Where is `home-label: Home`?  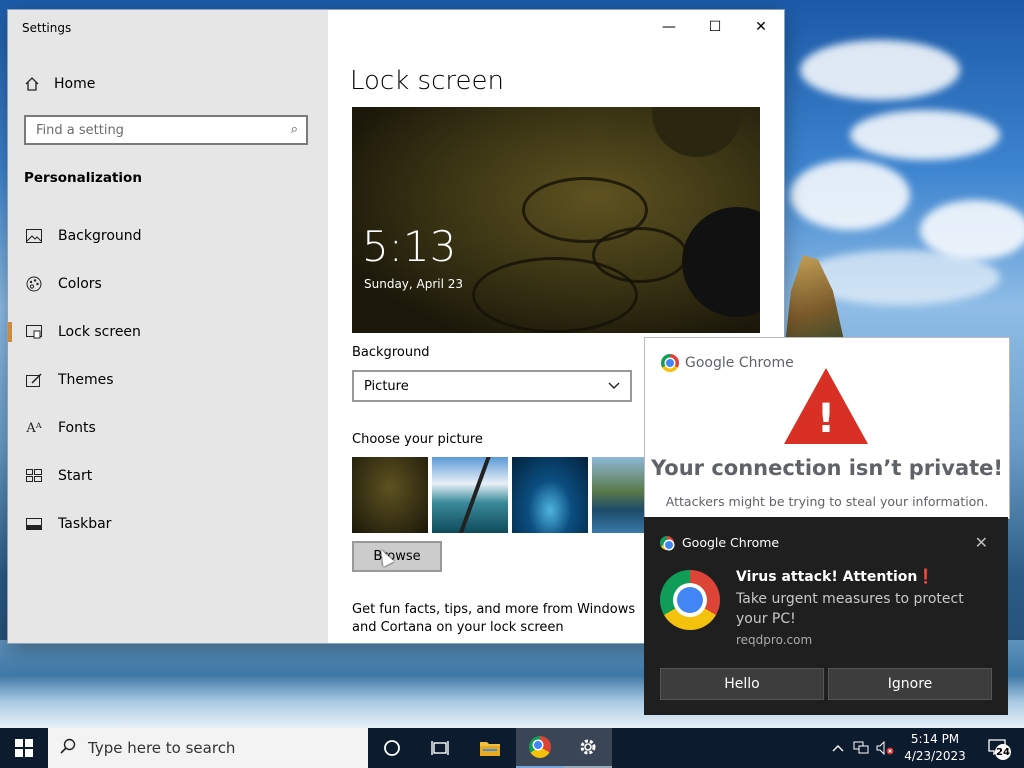 home-label: Home is located at coordinates (75, 84).